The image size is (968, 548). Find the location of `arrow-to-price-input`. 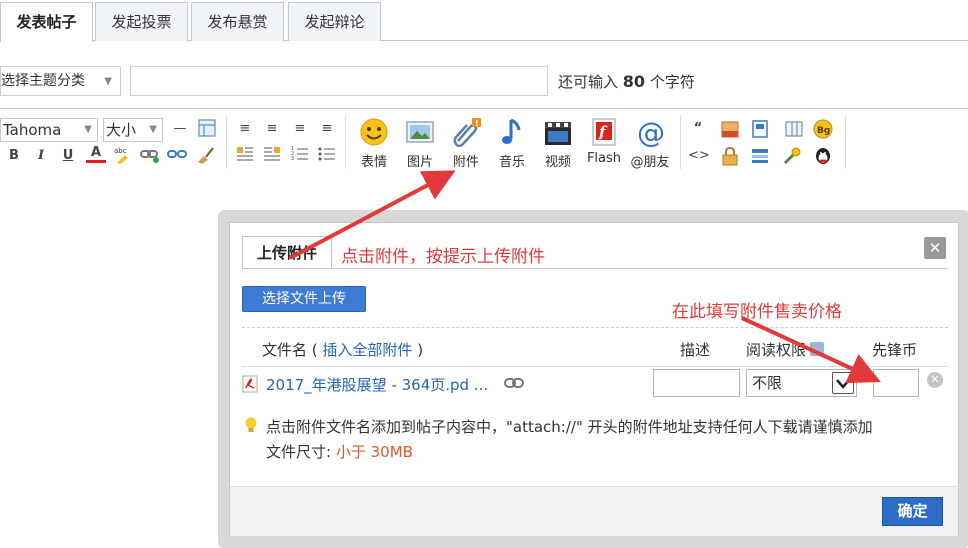

arrow-to-price-input is located at coordinates (811, 350).